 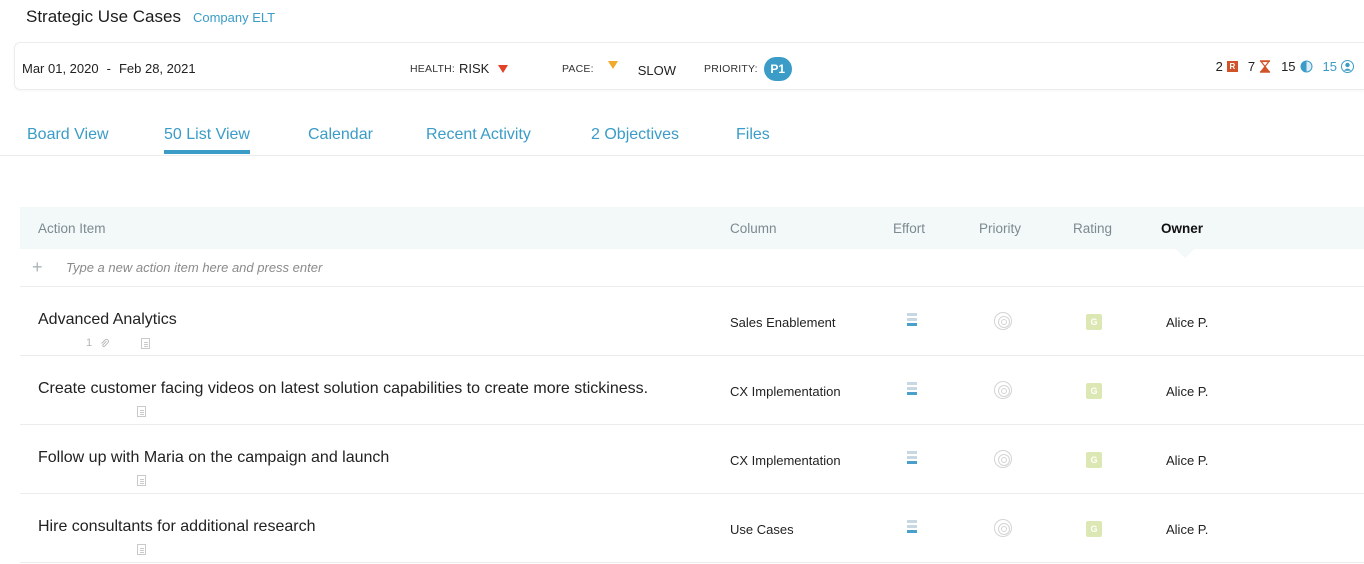 I want to click on tab-calendar: Calendar, so click(x=340, y=135).